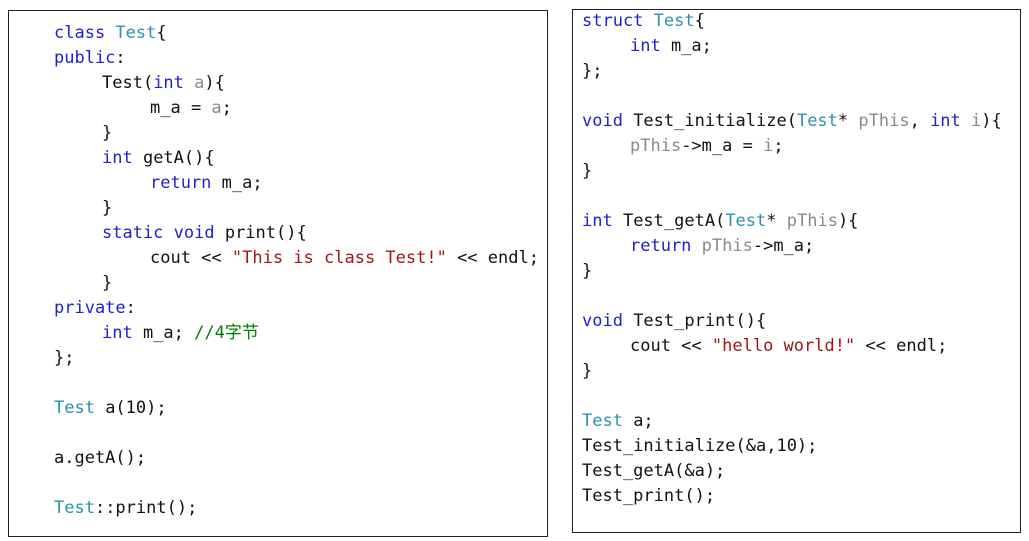 The height and width of the screenshot is (541, 1029). What do you see at coordinates (181, 108) in the screenshot?
I see `code-token: m_a =` at bounding box center [181, 108].